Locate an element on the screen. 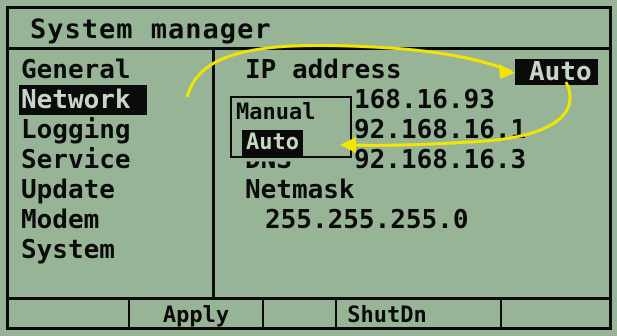  arrow-to-auto-badge is located at coordinates (349, 71).